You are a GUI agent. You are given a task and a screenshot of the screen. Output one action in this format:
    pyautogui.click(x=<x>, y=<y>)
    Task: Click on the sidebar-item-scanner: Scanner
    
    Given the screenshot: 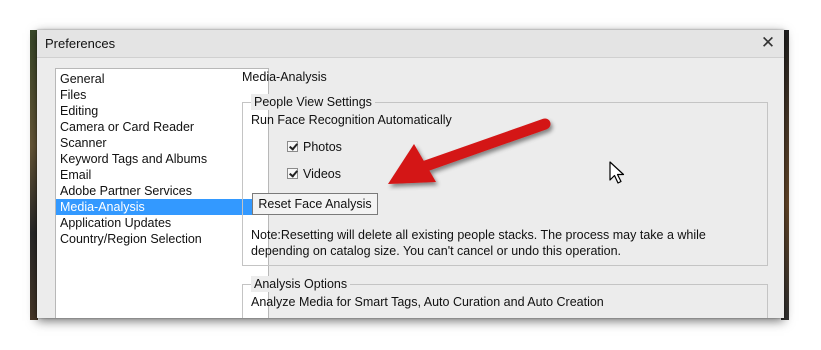 What is the action you would take?
    pyautogui.click(x=162, y=143)
    